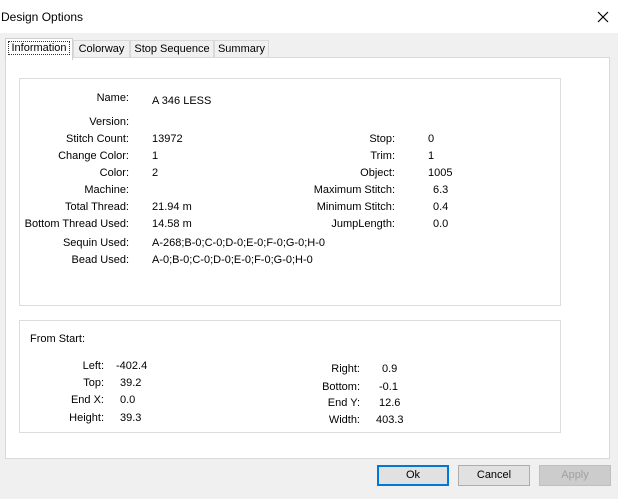 This screenshot has height=499, width=618. I want to click on height-value: 39.3, so click(131, 418).